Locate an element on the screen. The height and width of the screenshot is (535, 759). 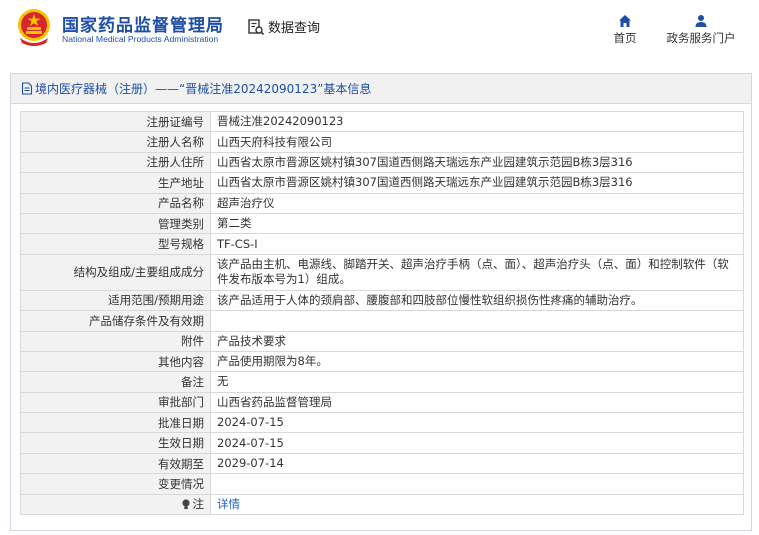
row-label: 附件 is located at coordinates (116, 341).